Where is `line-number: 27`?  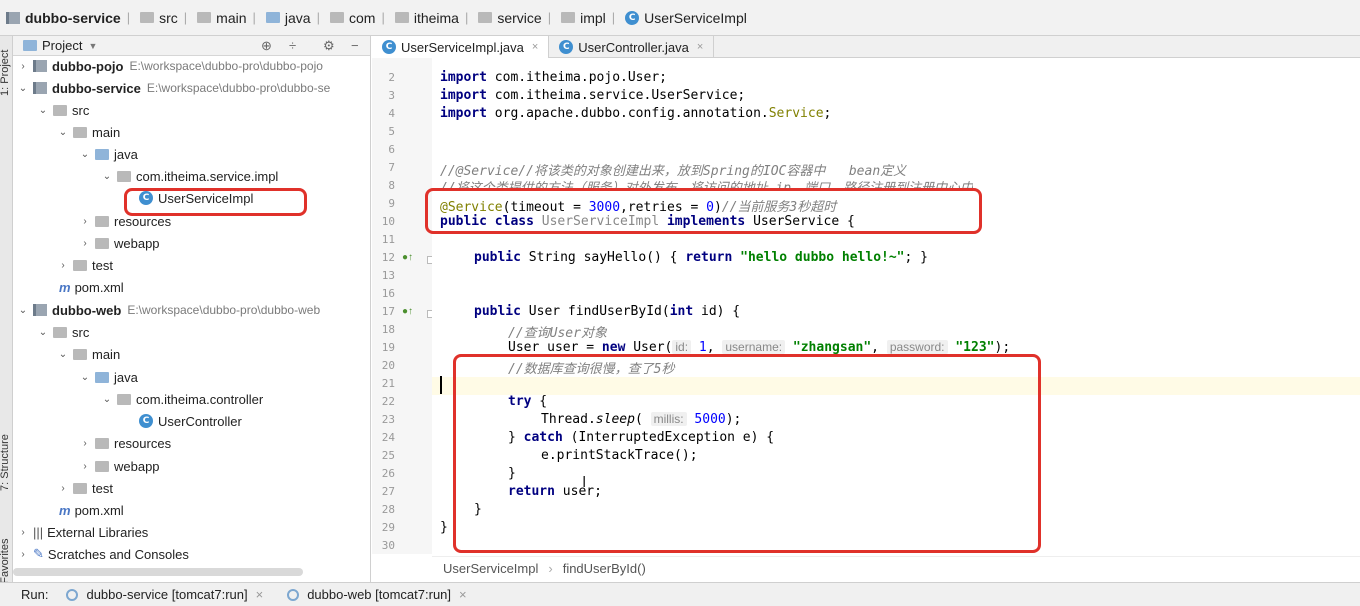
line-number: 27 is located at coordinates (388, 491).